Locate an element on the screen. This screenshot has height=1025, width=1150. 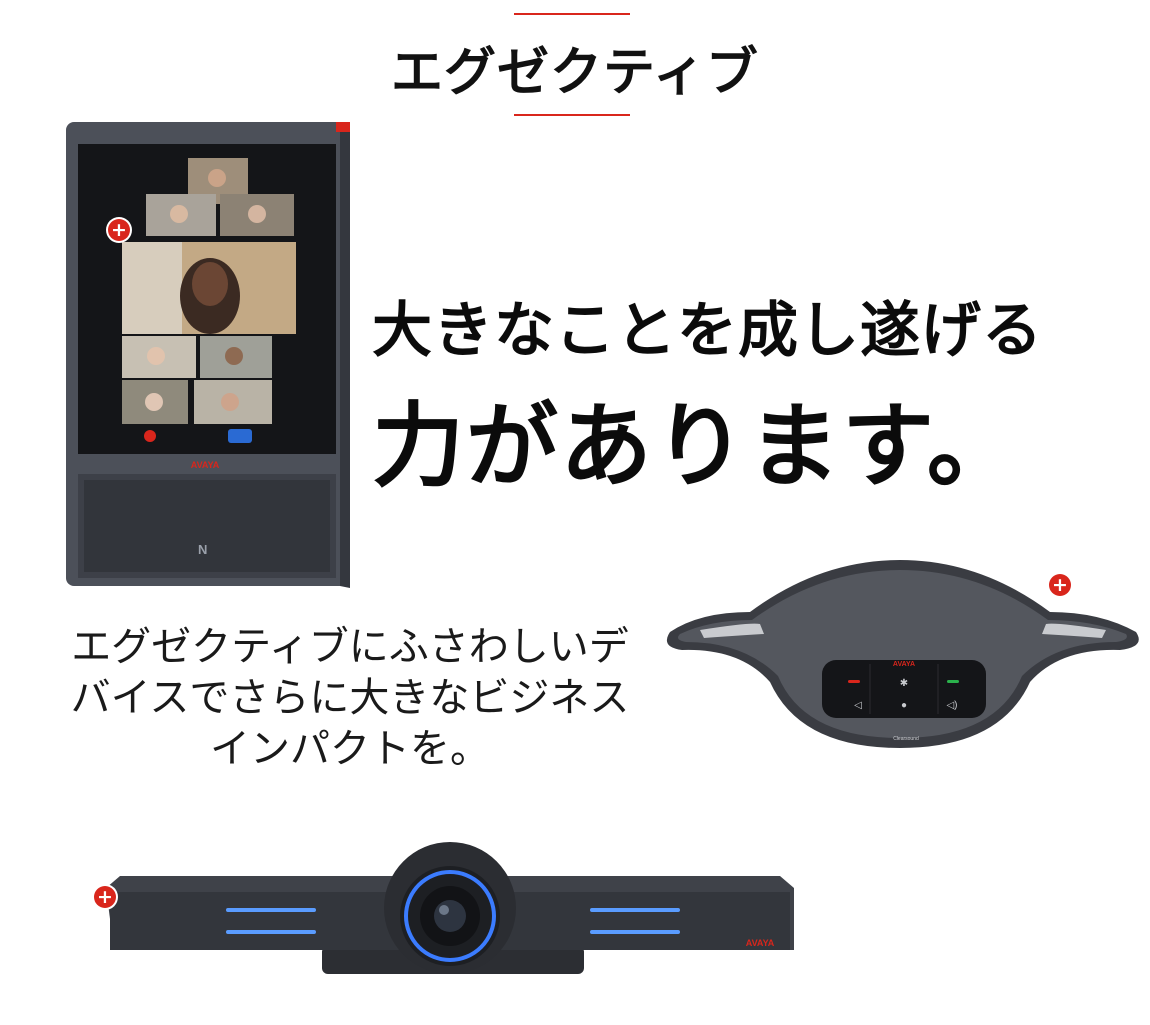
description-text: エグゼクティブにふさわしいデ バイスでさらに大きなビジネス インパクトを。 is located at coordinates (350, 698).